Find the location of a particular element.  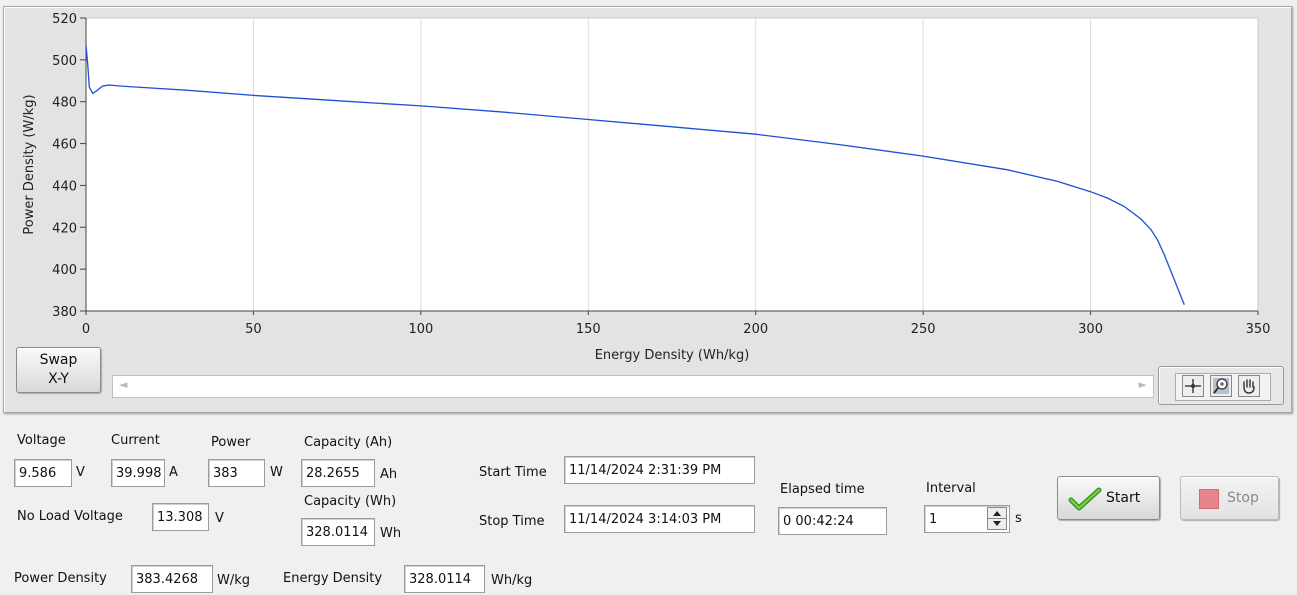

scroll-right-arrow: ► is located at coordinates (1143, 384).